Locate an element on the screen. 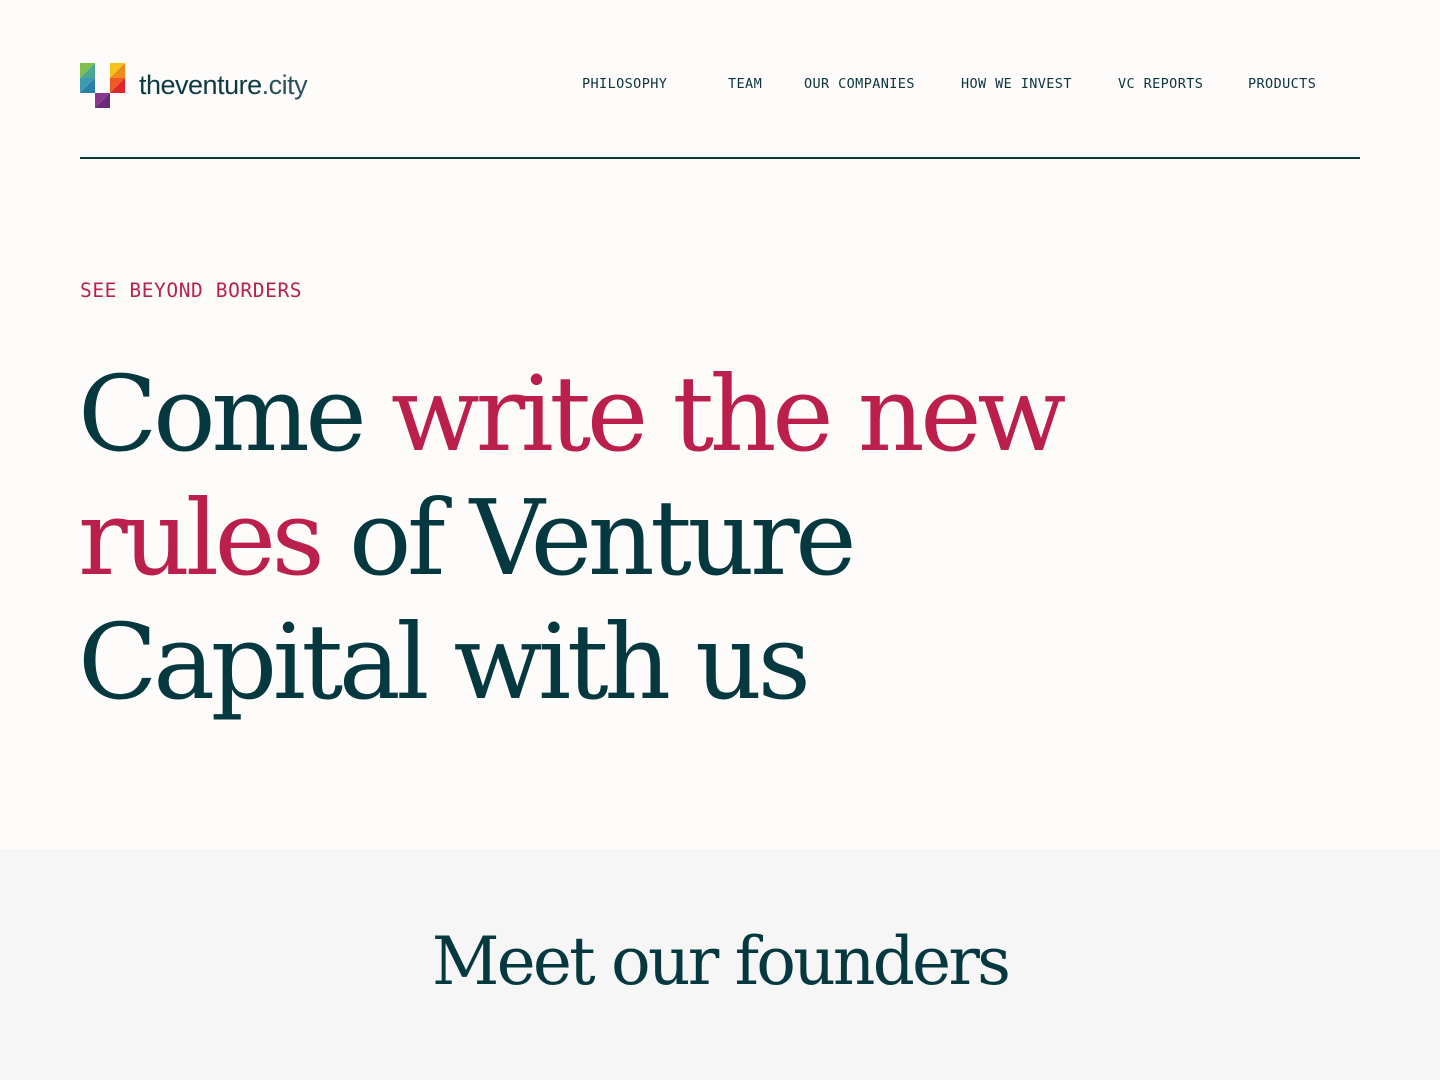 The height and width of the screenshot is (1080, 1440). hero-title-line-1: Come write the new is located at coordinates (628, 414).